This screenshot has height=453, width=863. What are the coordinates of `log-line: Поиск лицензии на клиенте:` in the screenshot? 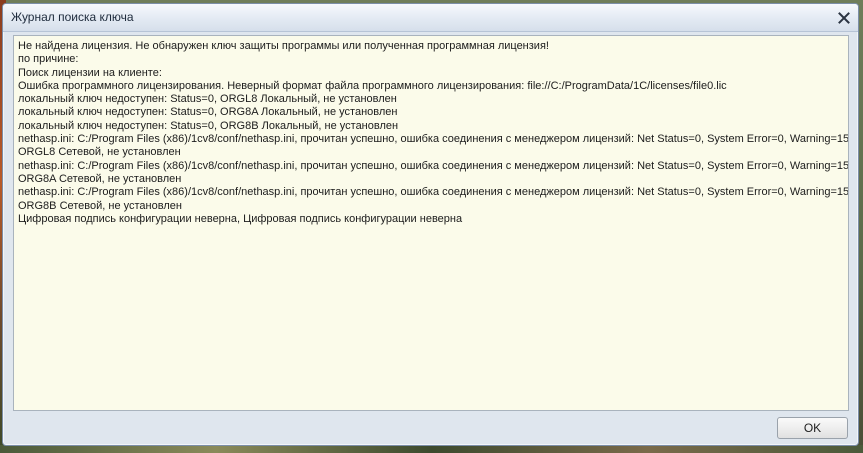 It's located at (90, 72).